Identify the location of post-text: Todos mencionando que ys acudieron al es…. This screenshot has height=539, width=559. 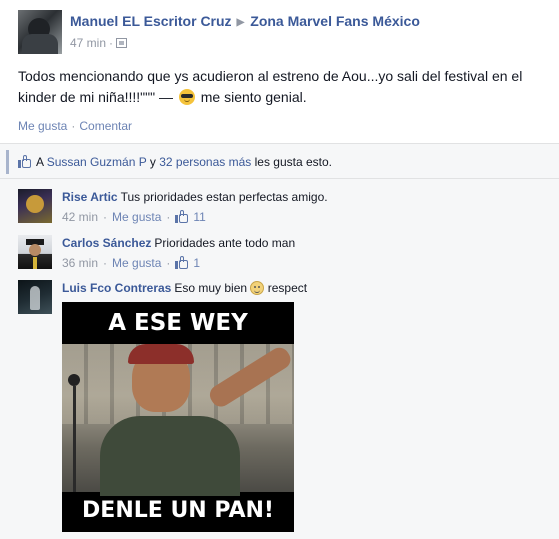
(278, 87).